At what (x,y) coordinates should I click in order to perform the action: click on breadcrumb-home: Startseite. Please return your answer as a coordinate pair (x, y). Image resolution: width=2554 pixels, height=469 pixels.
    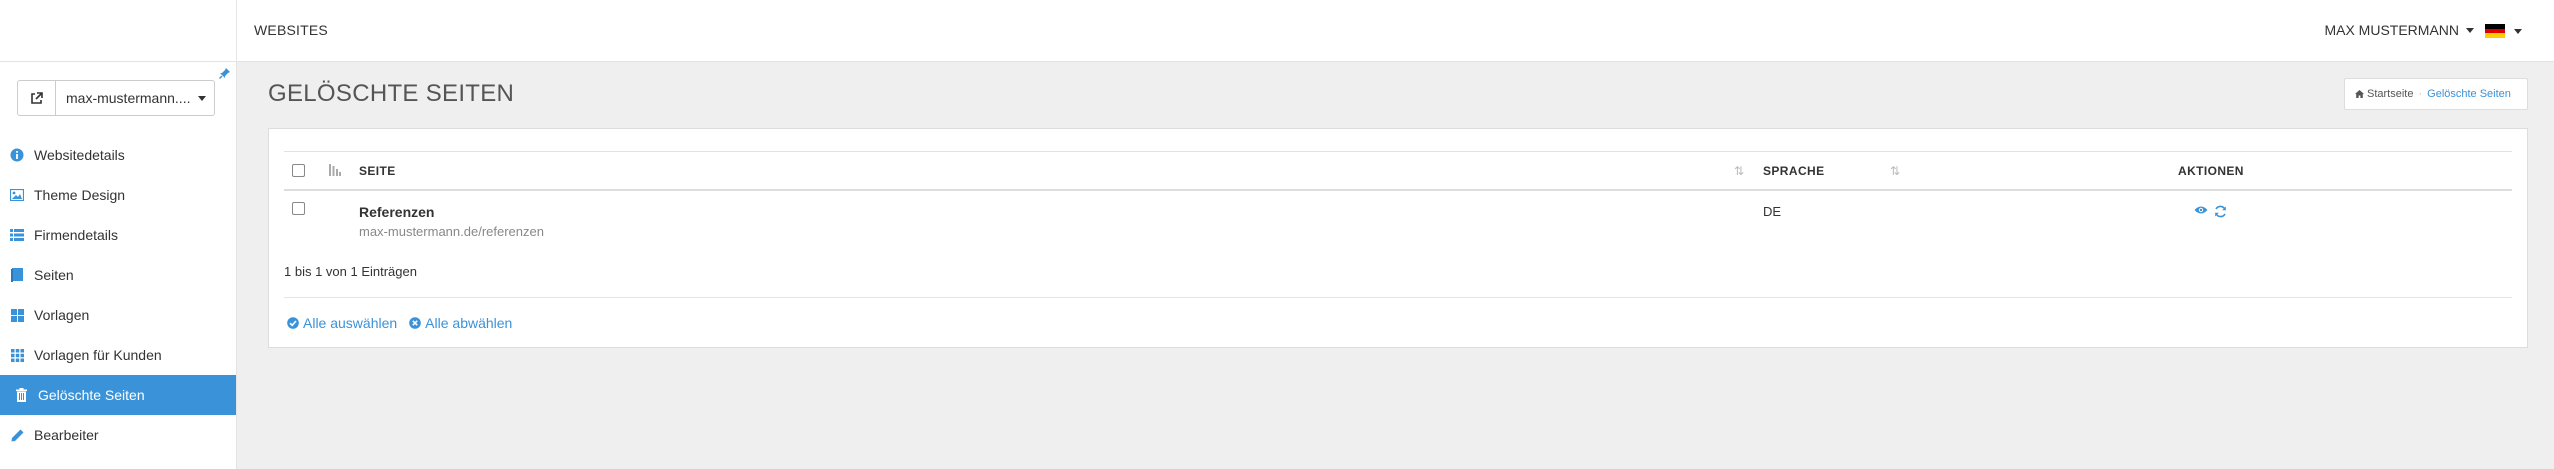
    Looking at the image, I should click on (2390, 94).